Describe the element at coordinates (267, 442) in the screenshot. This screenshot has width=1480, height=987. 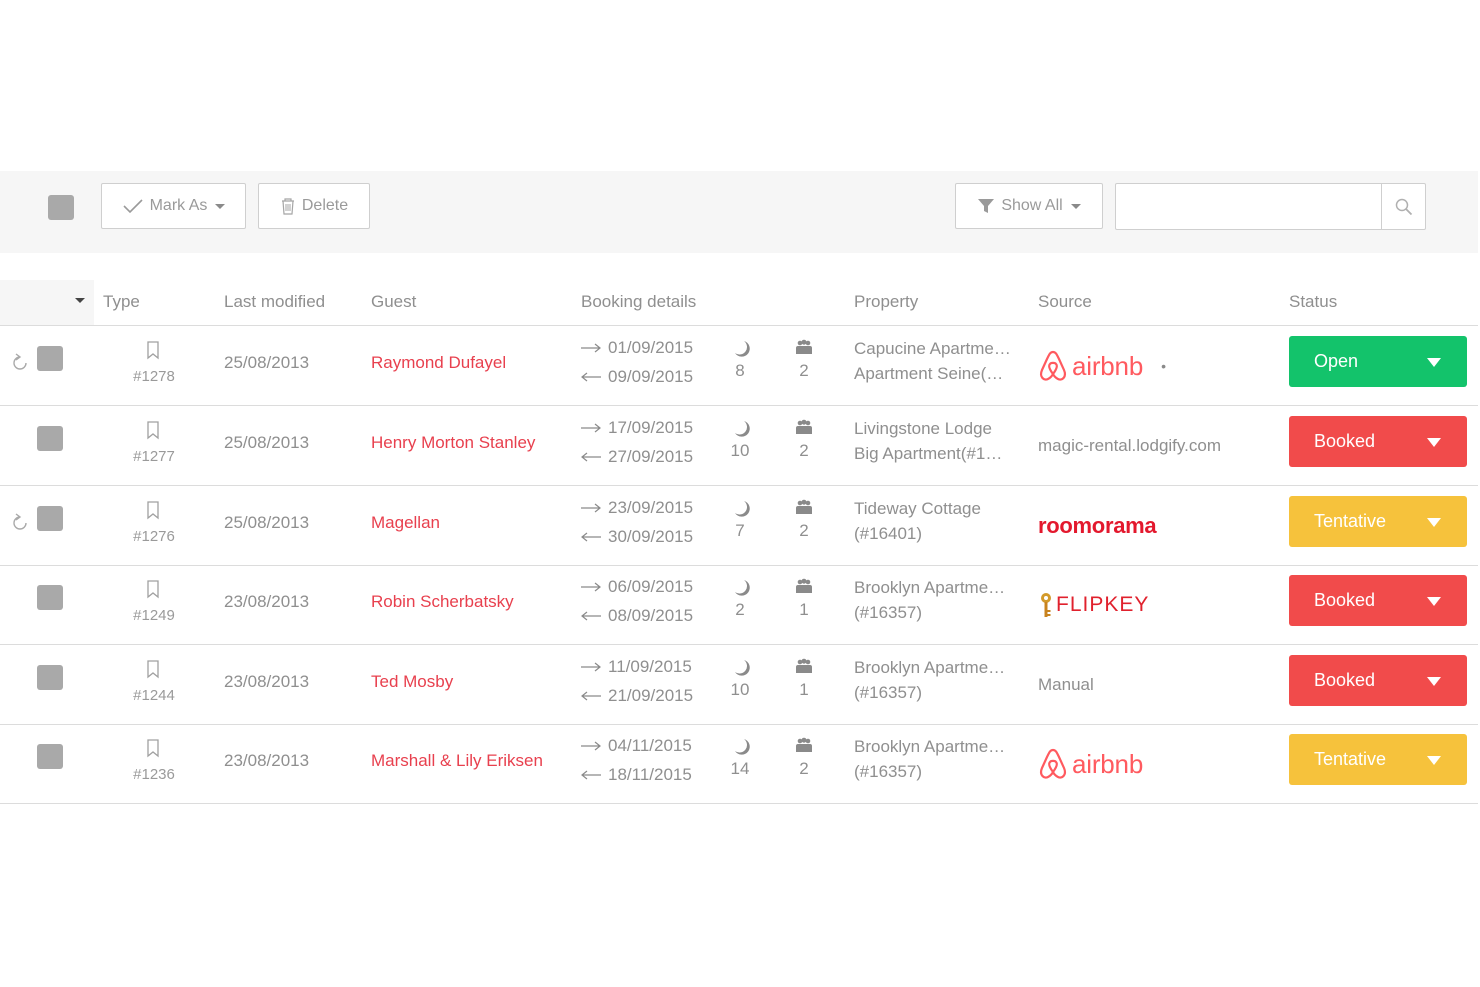
I see `last-modified-date: 25/08/2013` at that location.